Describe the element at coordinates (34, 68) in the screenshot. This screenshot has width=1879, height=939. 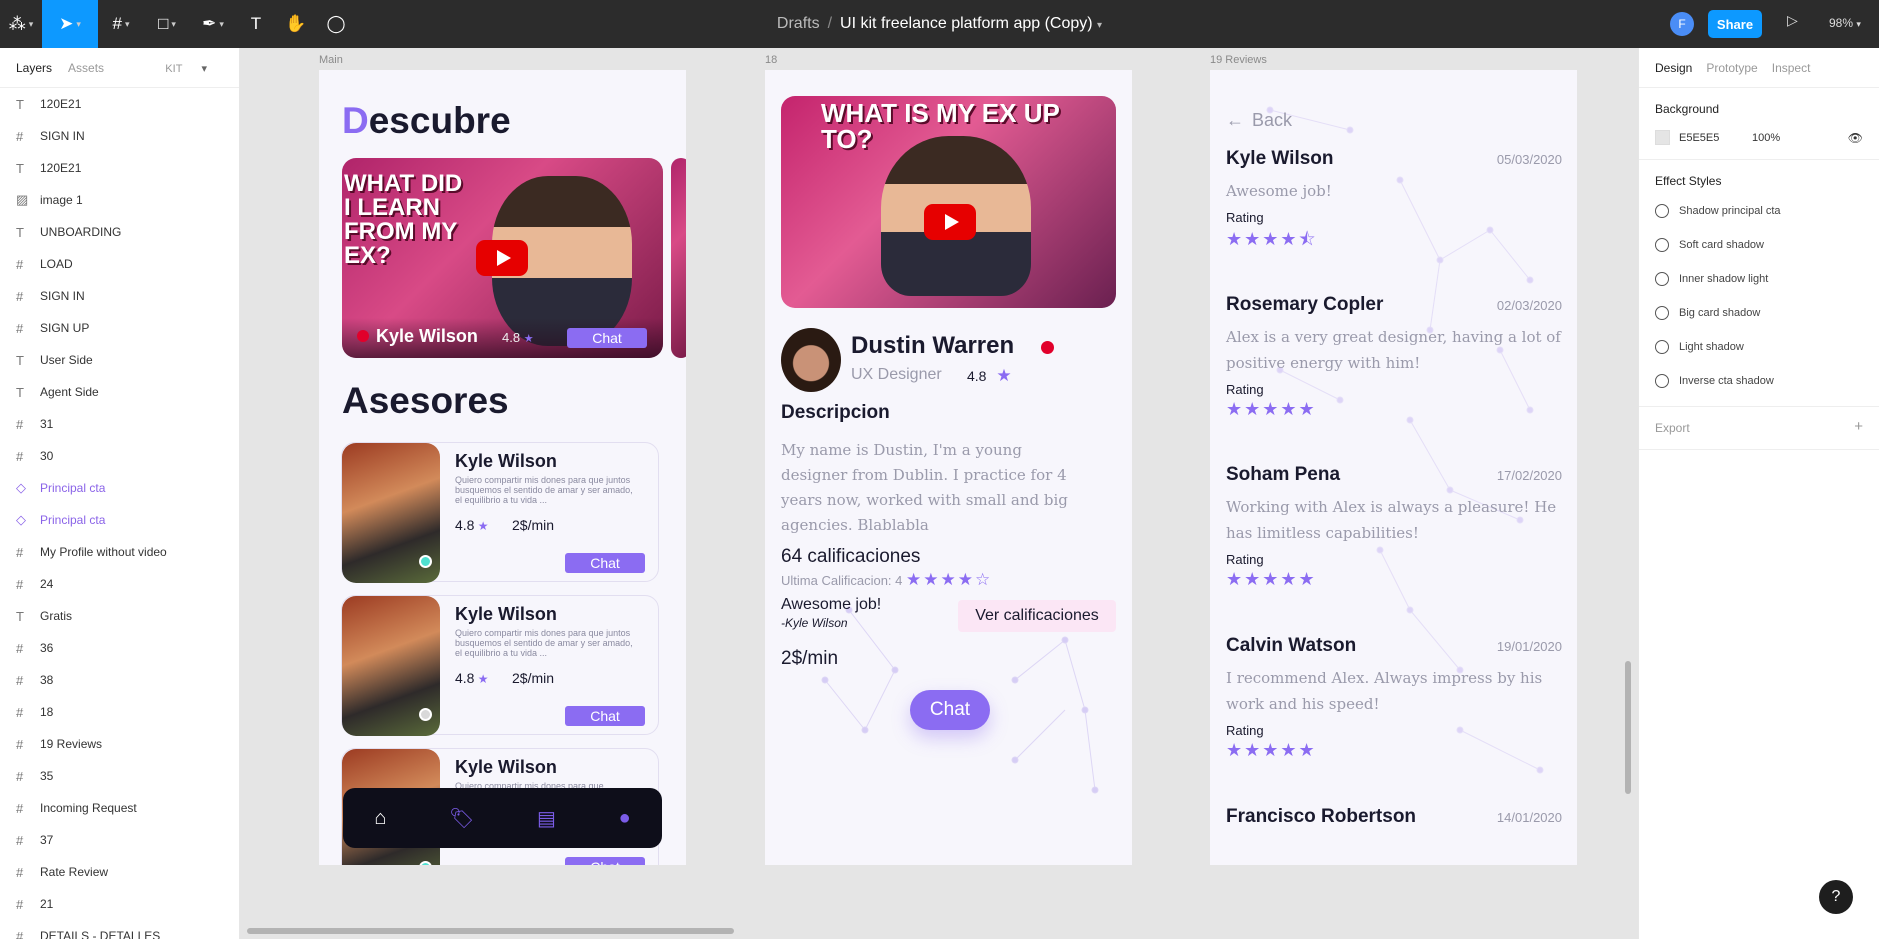
I see `tab-layers: Layers` at that location.